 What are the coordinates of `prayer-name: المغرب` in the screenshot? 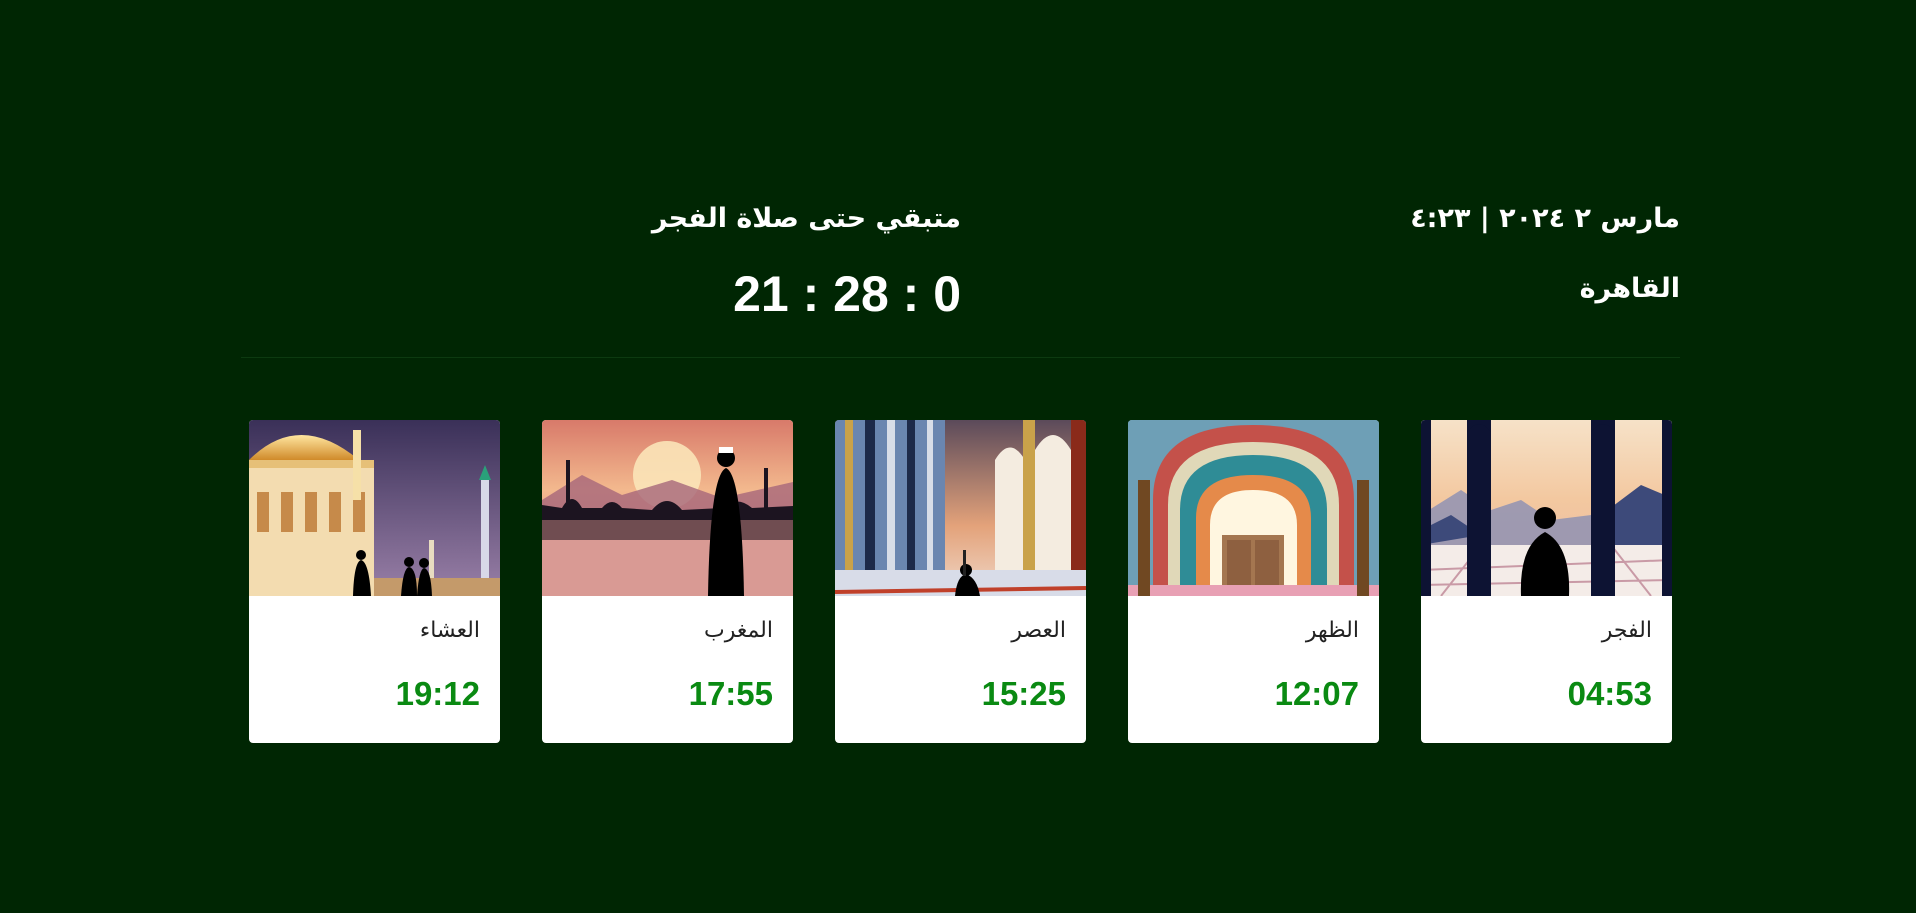 It's located at (738, 630).